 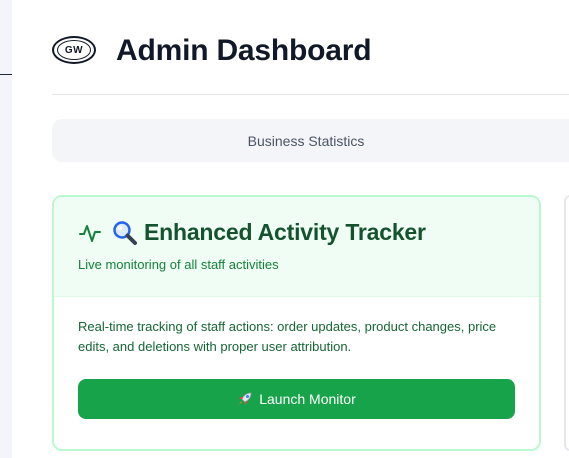 What do you see at coordinates (285, 232) in the screenshot?
I see `card-title: Enhanced Activity Tracker` at bounding box center [285, 232].